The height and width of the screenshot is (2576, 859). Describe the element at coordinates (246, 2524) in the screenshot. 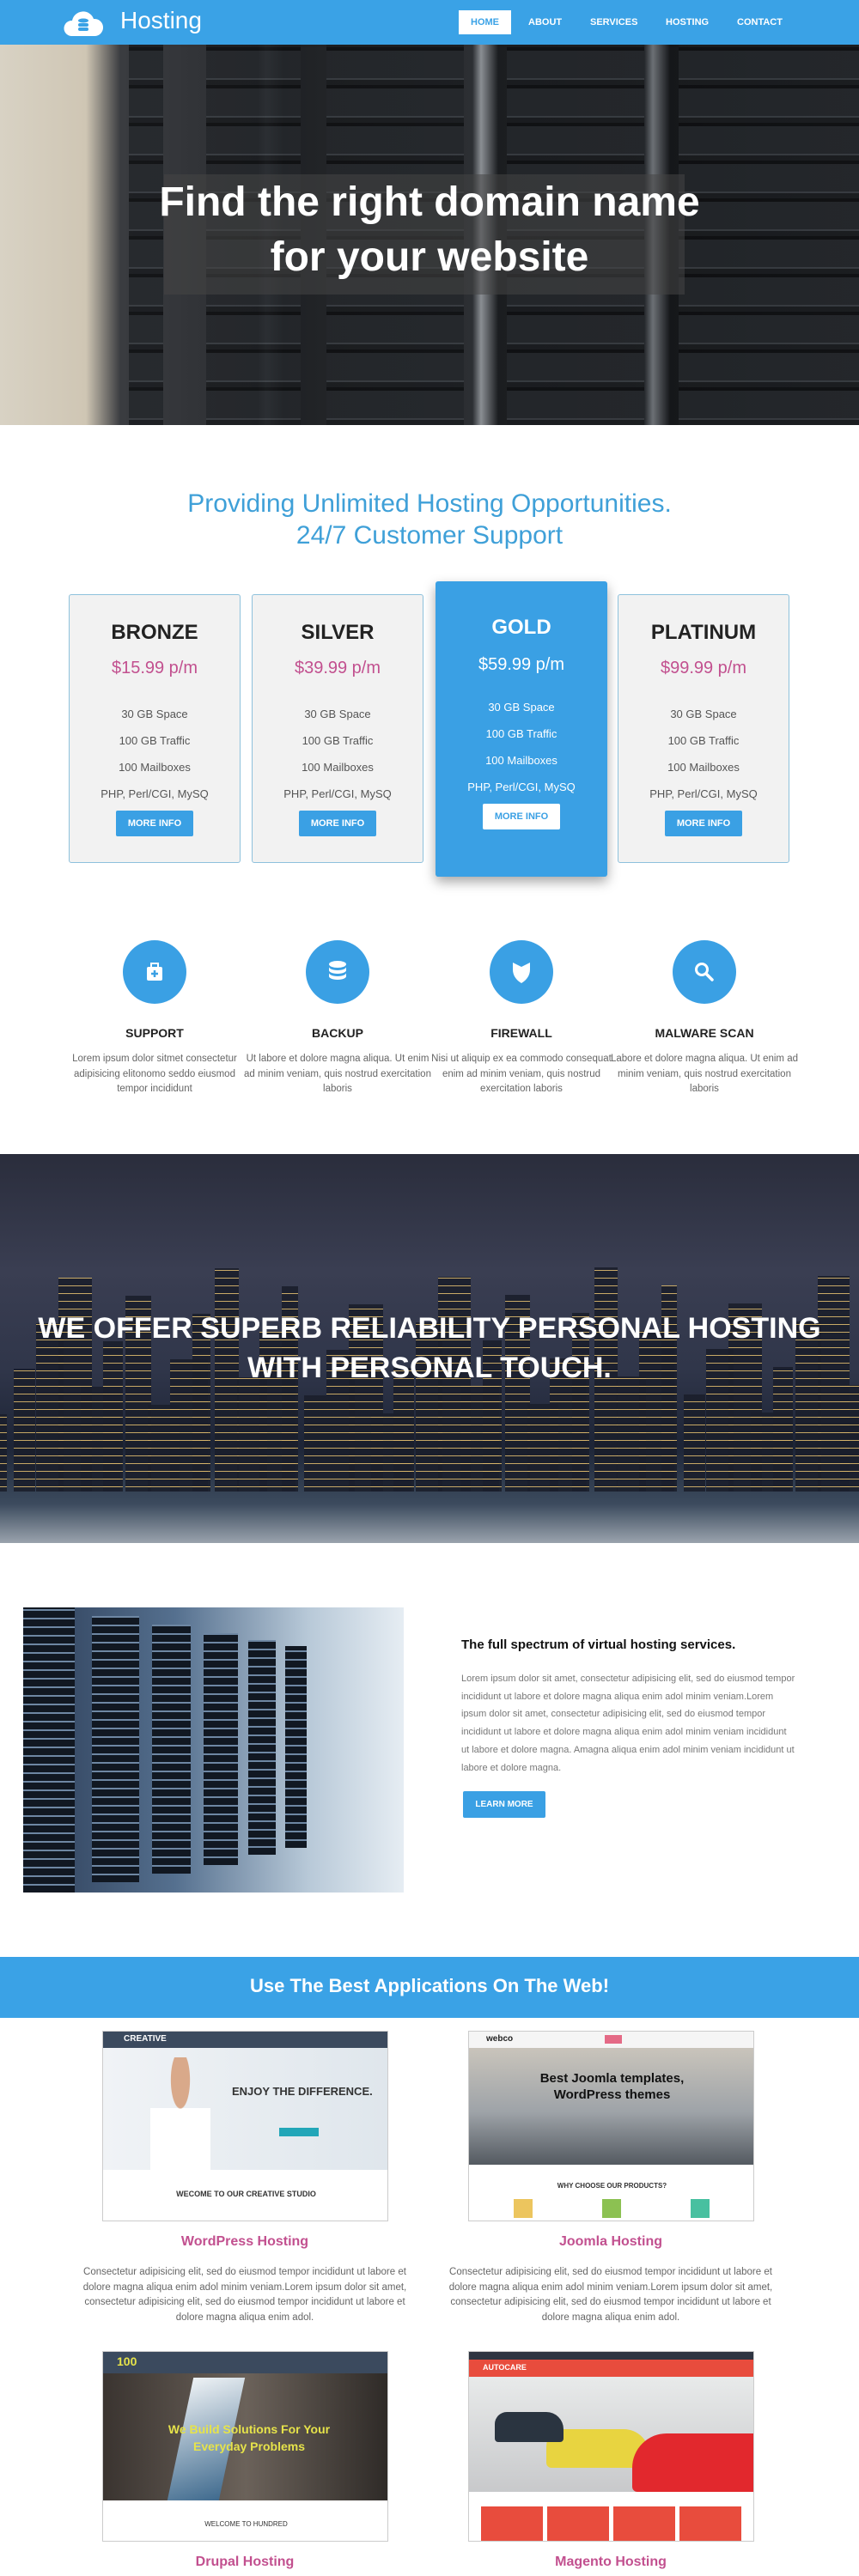

I see `thumb-footer: WELCOME TO HUNDRED` at that location.